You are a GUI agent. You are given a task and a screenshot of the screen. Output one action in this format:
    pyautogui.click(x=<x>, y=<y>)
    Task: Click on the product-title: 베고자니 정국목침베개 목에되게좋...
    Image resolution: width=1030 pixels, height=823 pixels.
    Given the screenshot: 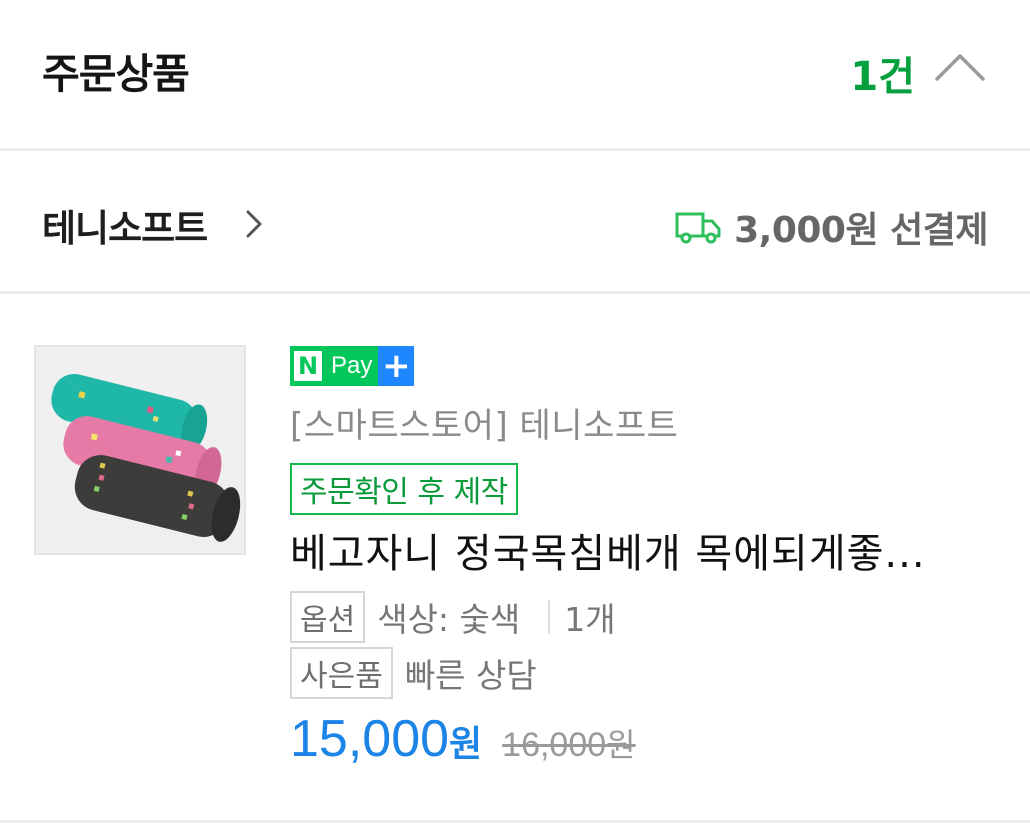 What is the action you would take?
    pyautogui.click(x=642, y=550)
    